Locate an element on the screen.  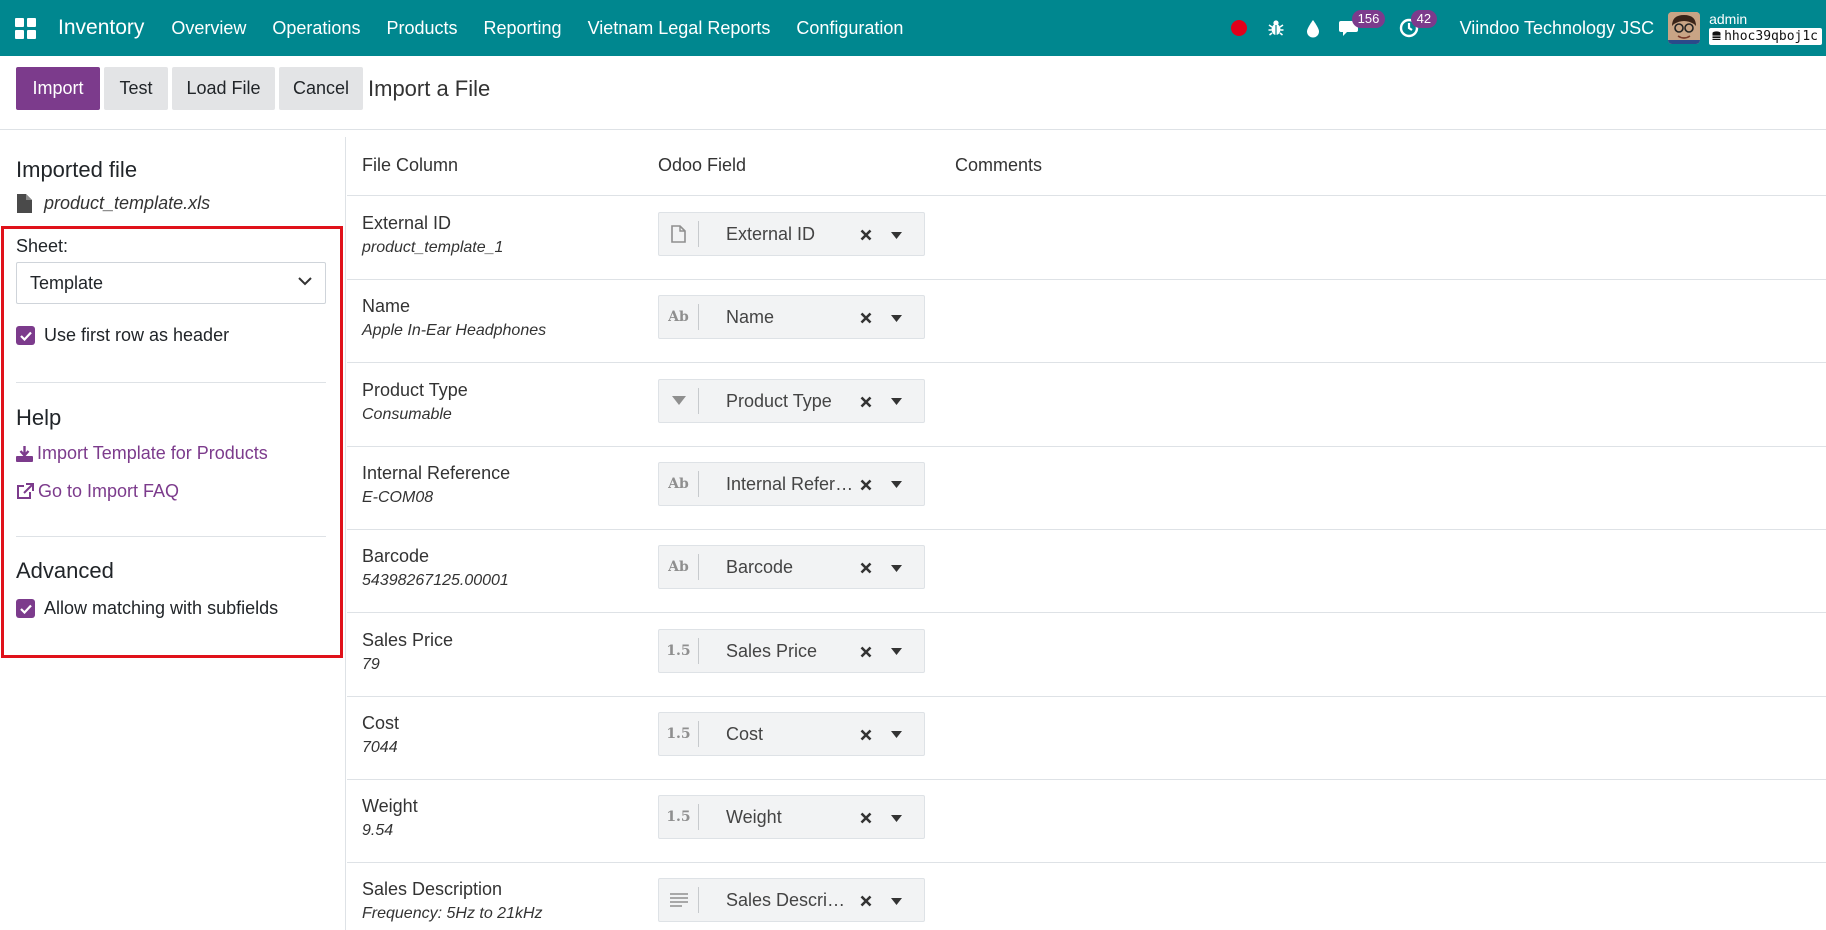
html-type-icon is located at coordinates (679, 900).